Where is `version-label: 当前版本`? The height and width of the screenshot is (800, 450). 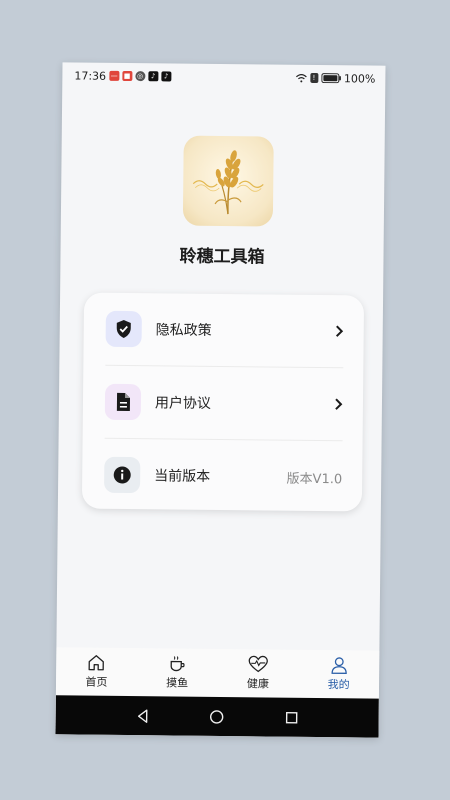 version-label: 当前版本 is located at coordinates (182, 476).